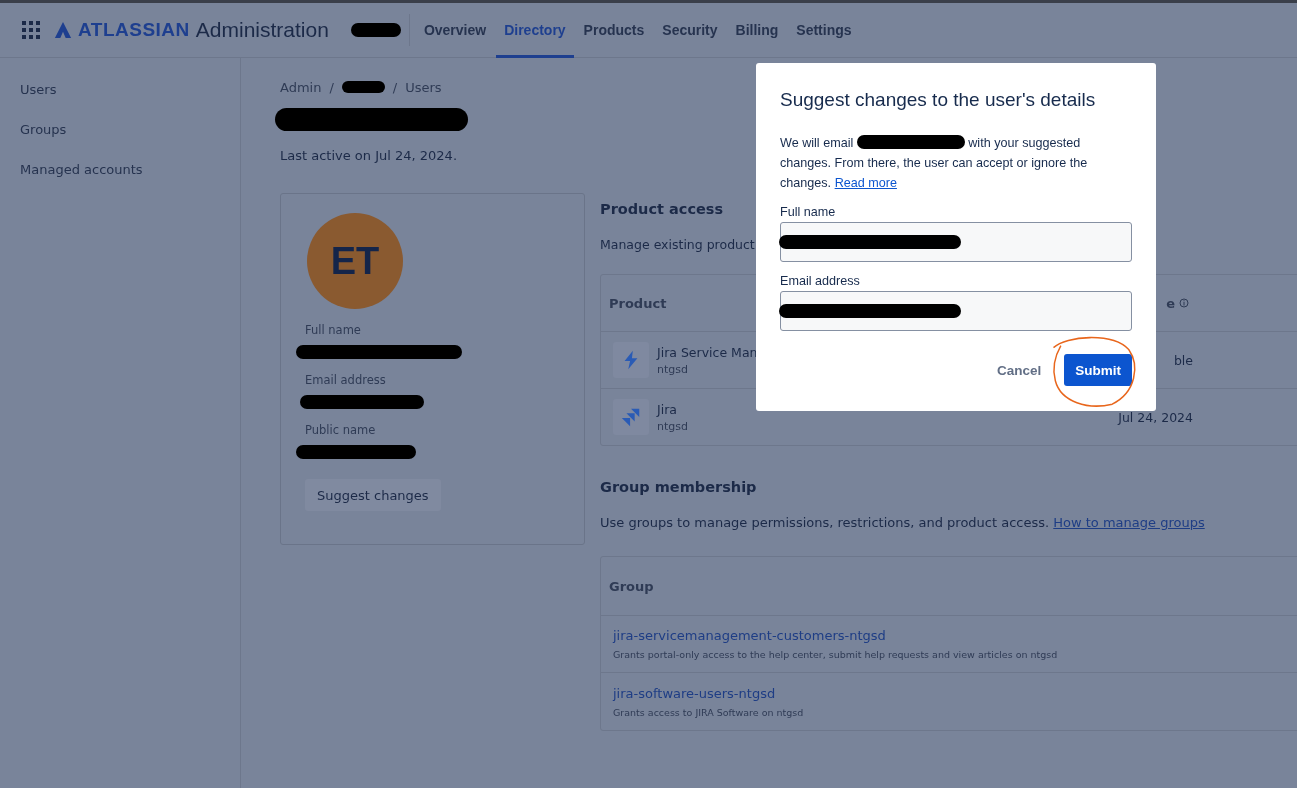 This screenshot has height=788, width=1297. Describe the element at coordinates (824, 30) in the screenshot. I see `nav-tab: Settings` at that location.